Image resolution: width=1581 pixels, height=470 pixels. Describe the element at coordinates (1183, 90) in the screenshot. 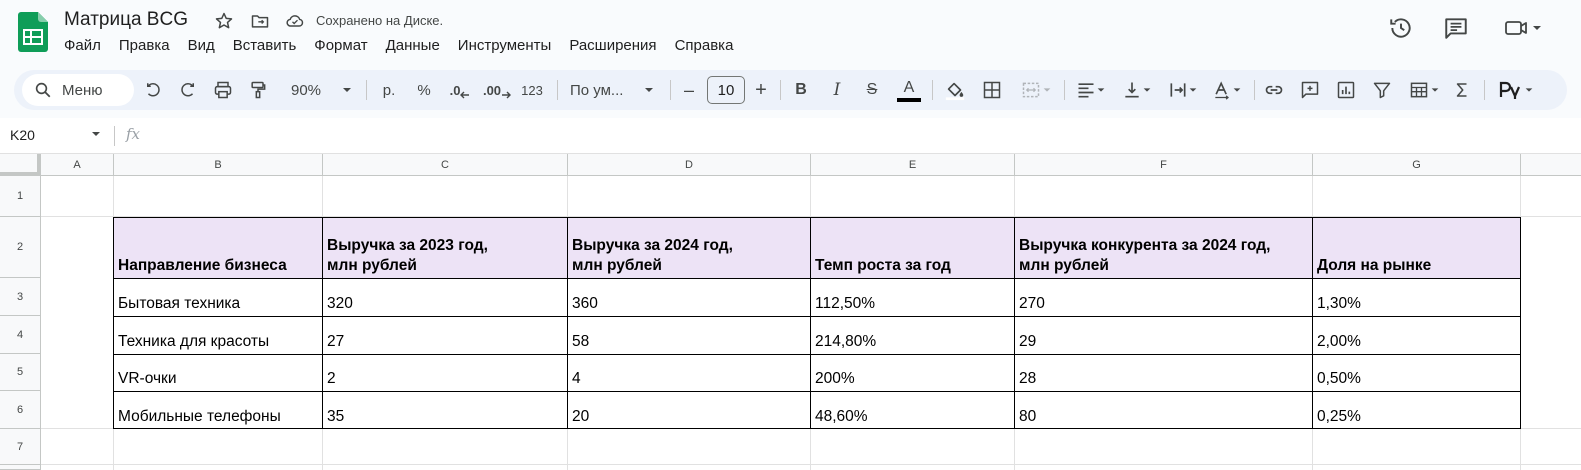

I see `text-wrapping-icon` at that location.